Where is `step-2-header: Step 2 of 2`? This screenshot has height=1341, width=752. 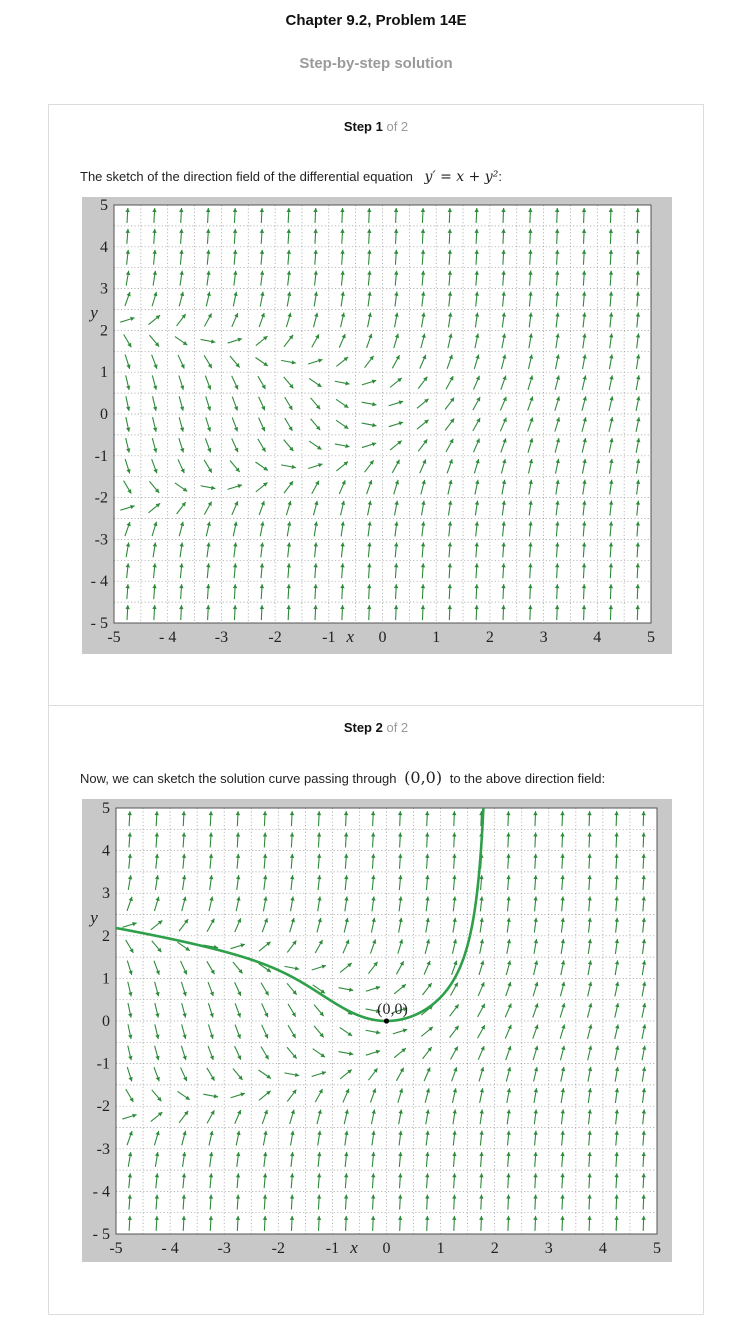 step-2-header: Step 2 of 2 is located at coordinates (376, 727).